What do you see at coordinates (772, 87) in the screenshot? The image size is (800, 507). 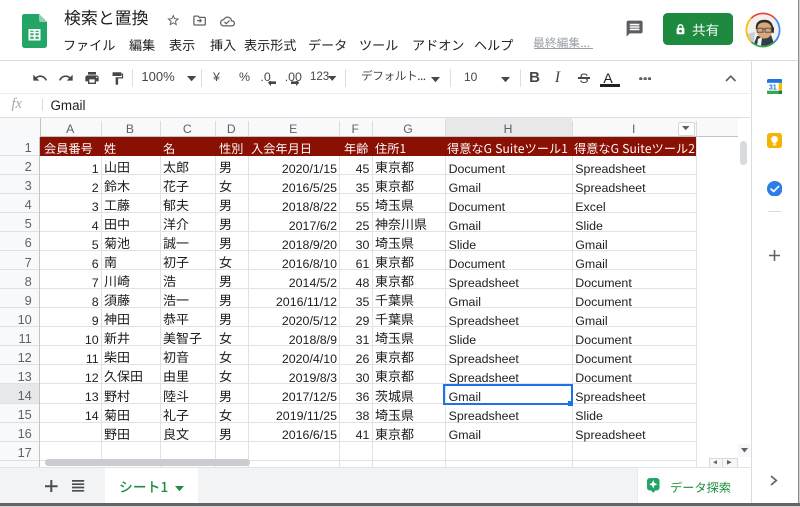 I see `svg-text: 31` at bounding box center [772, 87].